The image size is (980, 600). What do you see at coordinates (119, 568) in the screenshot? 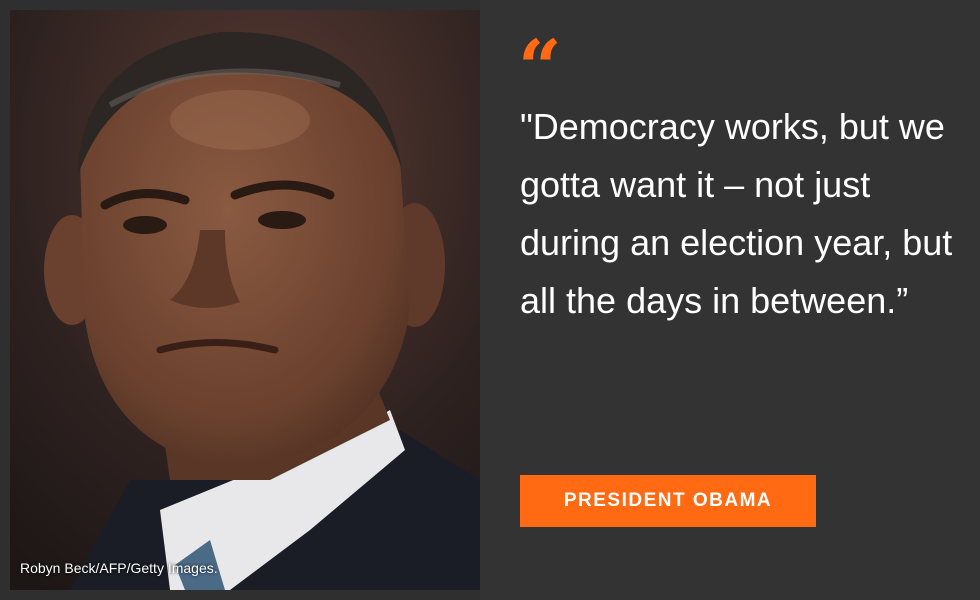
I see `photo-credit: Robyn Beck/AFP/Getty Images.` at bounding box center [119, 568].